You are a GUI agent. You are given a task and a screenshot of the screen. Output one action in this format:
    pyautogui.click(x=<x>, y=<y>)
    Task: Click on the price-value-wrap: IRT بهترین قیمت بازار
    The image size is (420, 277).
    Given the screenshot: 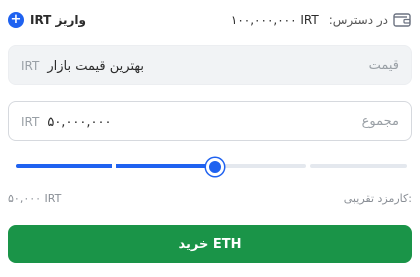 What is the action you would take?
    pyautogui.click(x=82, y=66)
    